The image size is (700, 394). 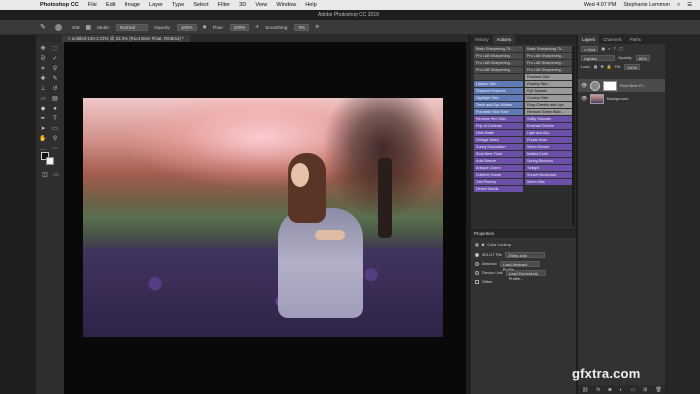 I want to click on layer-row-background: 👁 Background, so click(x=622, y=98).